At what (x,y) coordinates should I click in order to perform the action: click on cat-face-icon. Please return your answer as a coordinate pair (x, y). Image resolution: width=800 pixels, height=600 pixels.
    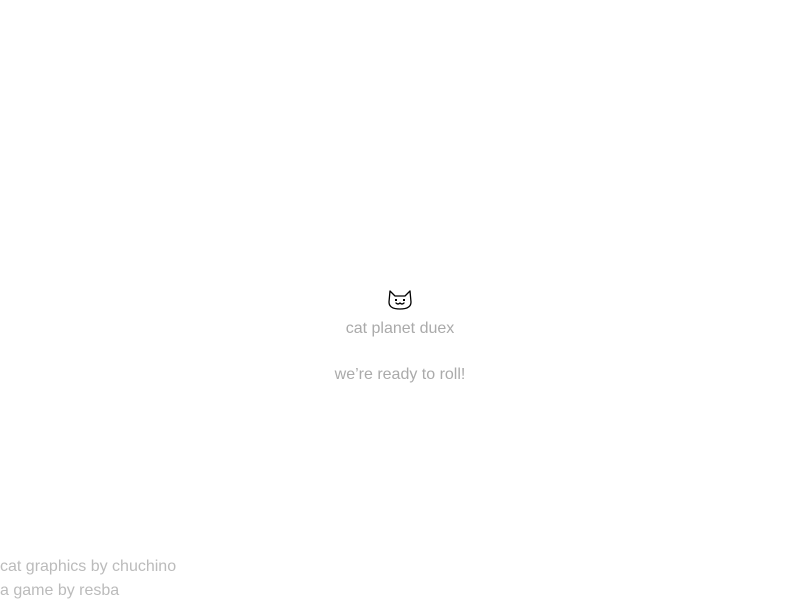
    Looking at the image, I should click on (400, 300).